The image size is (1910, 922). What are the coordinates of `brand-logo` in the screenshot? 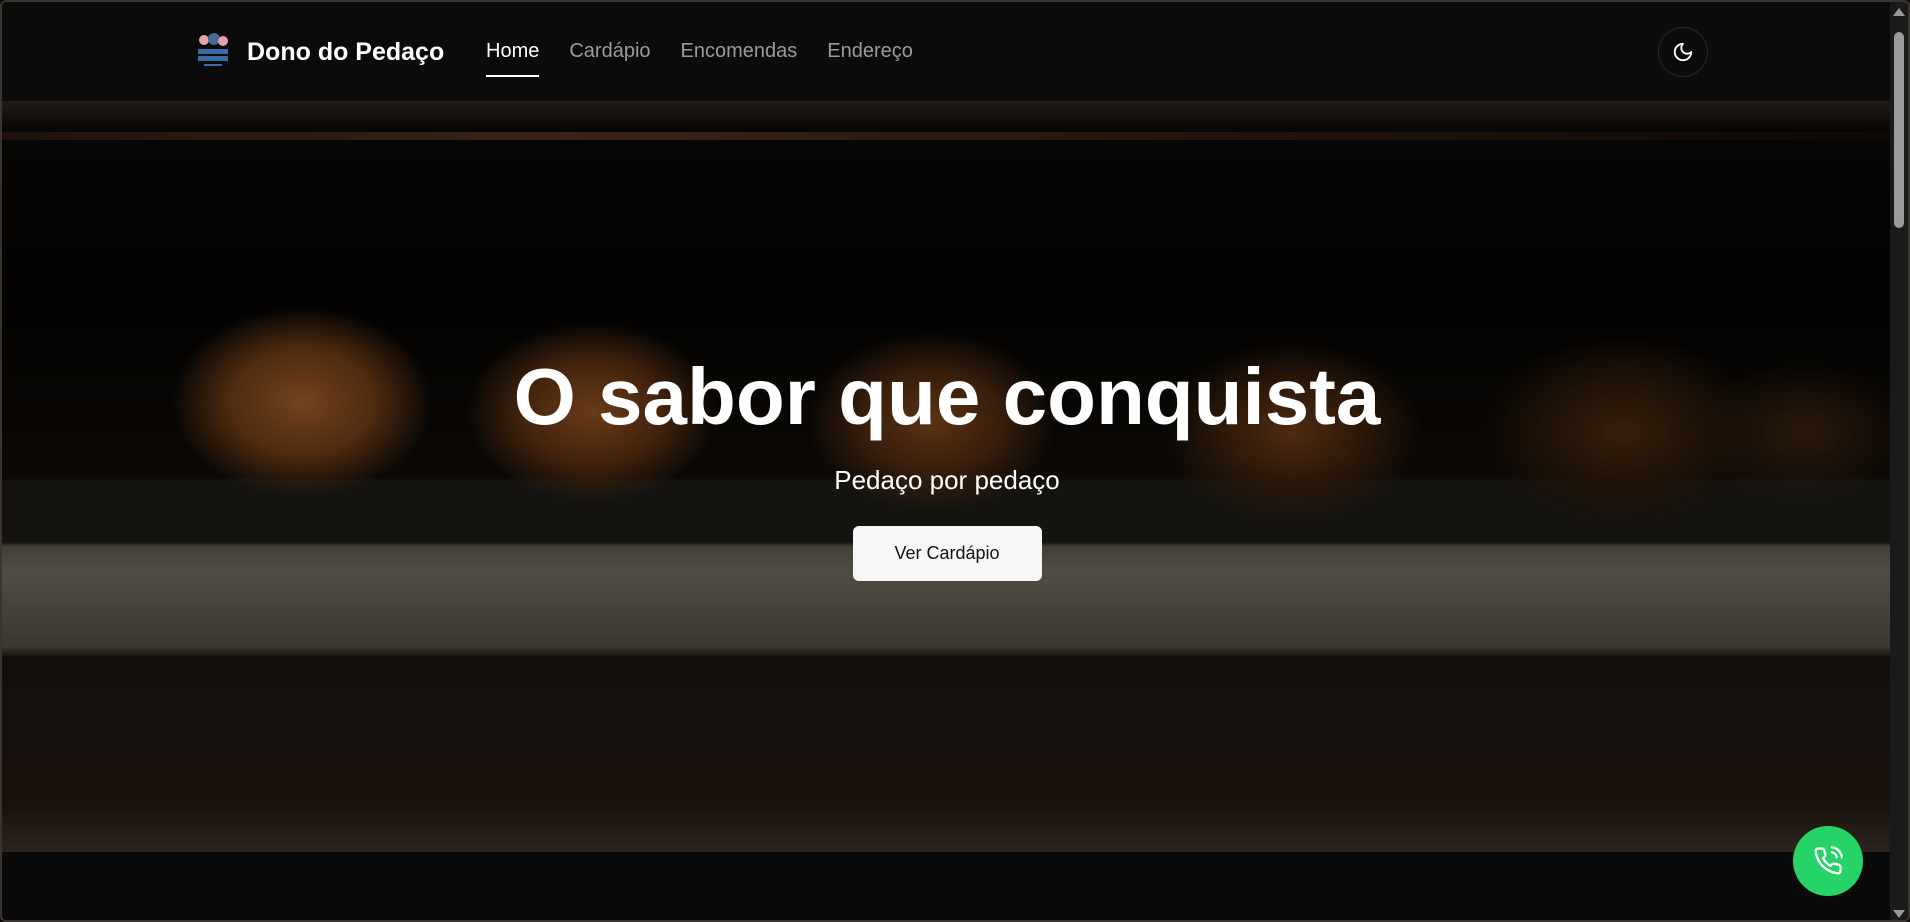 It's located at (213, 52).